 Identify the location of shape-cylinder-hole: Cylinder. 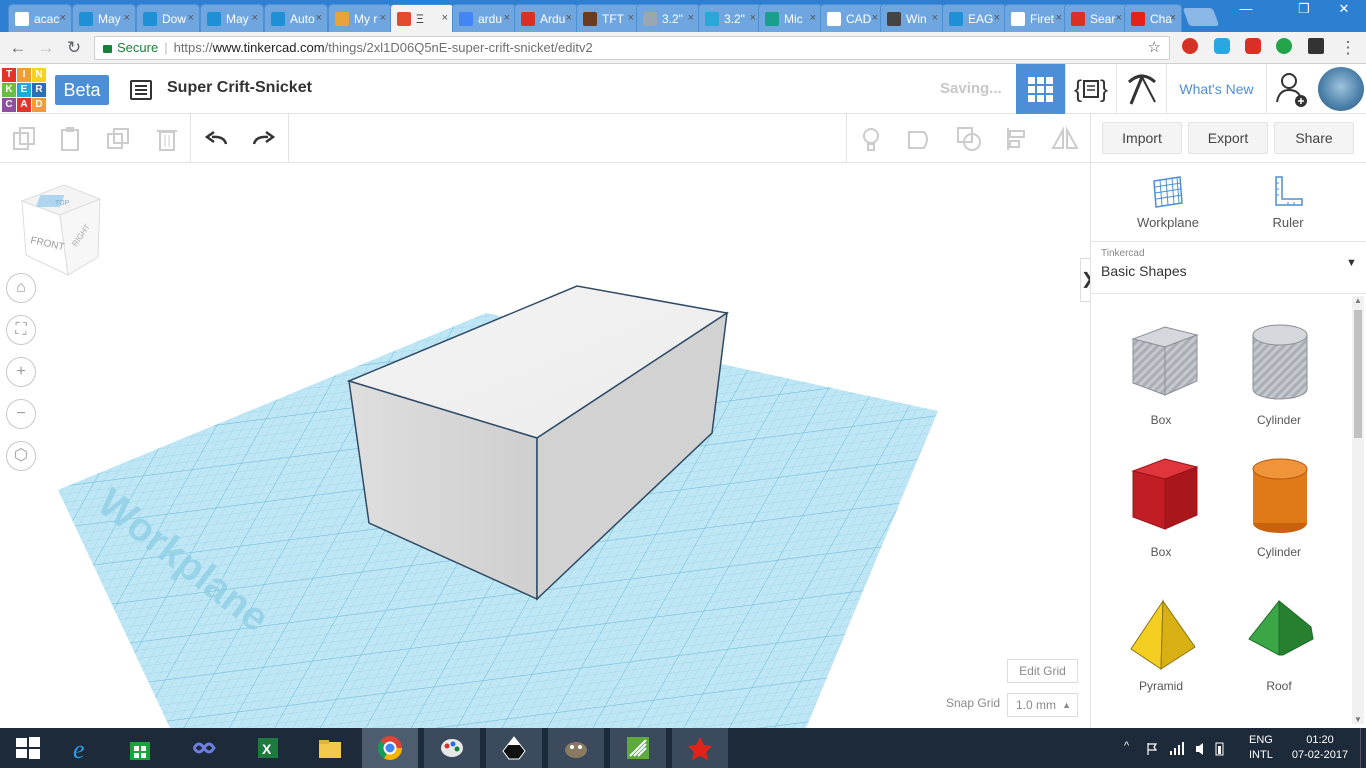
(1279, 374).